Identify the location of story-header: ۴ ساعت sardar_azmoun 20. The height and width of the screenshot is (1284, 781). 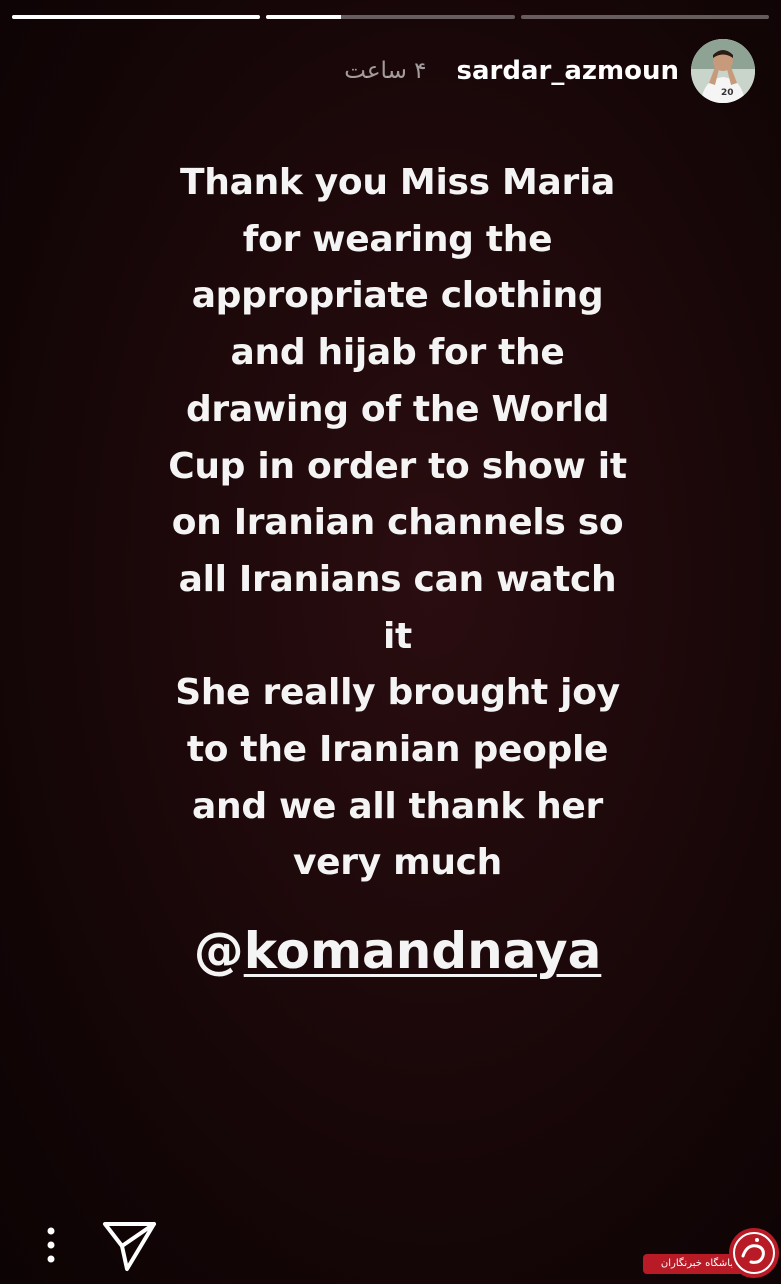
(549, 71).